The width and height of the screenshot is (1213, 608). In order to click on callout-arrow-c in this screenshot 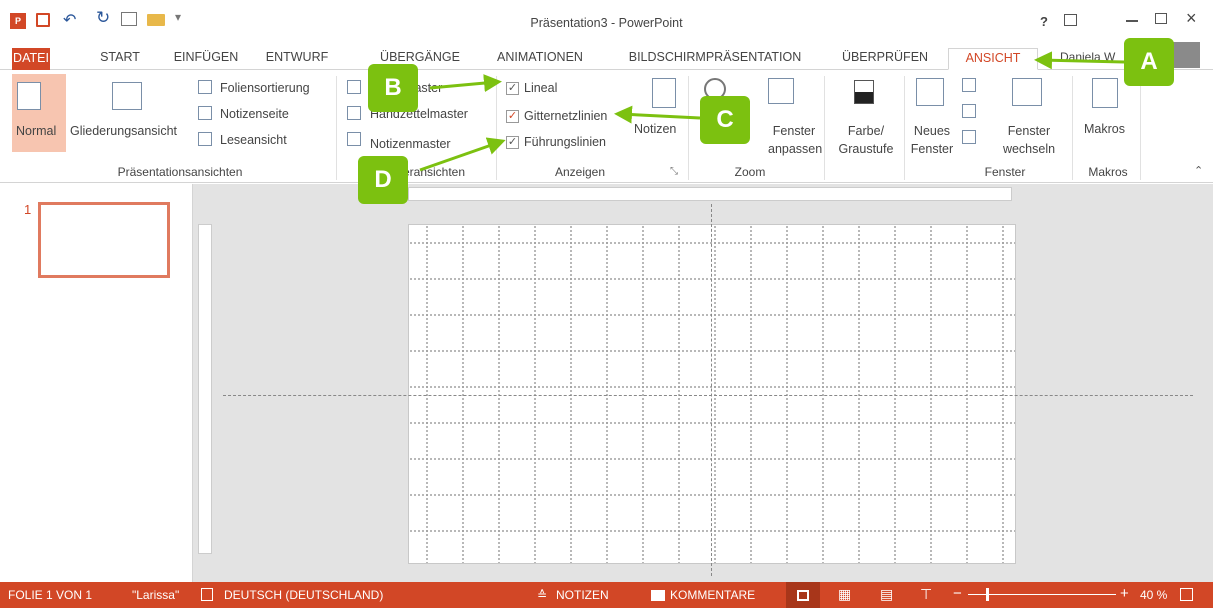, I will do `click(657, 114)`.